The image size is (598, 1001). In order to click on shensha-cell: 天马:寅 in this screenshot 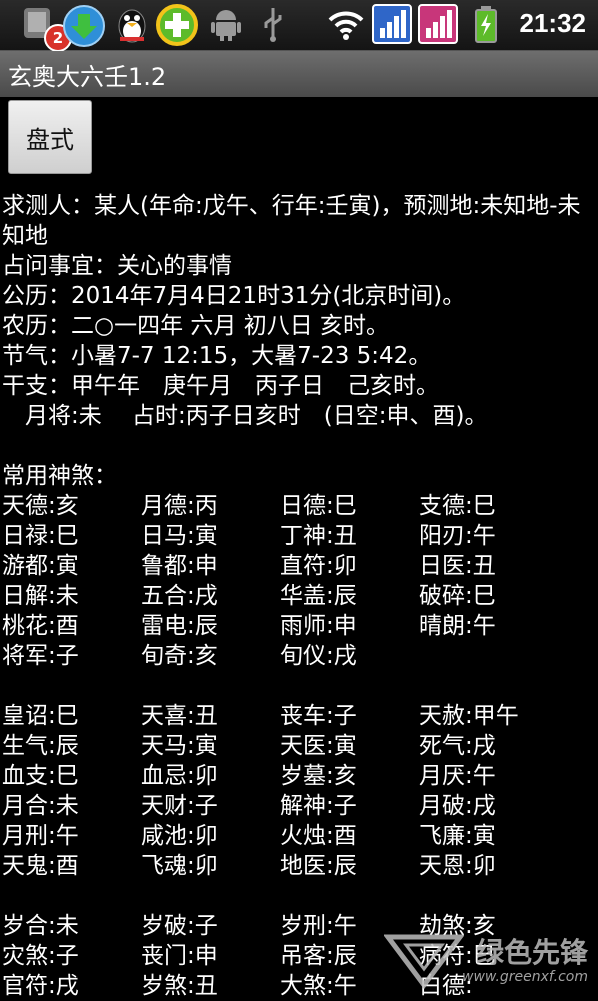, I will do `click(179, 746)`.